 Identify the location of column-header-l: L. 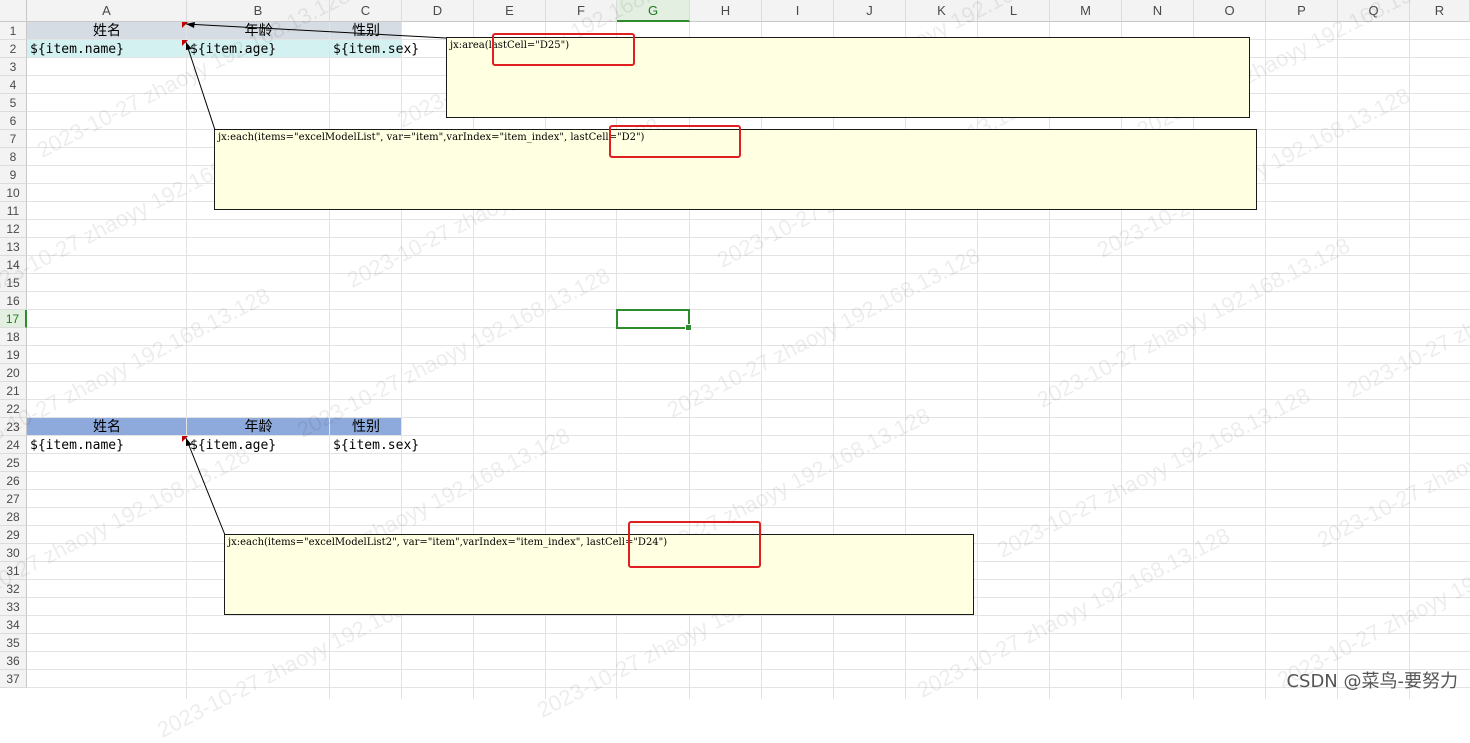
(1014, 11).